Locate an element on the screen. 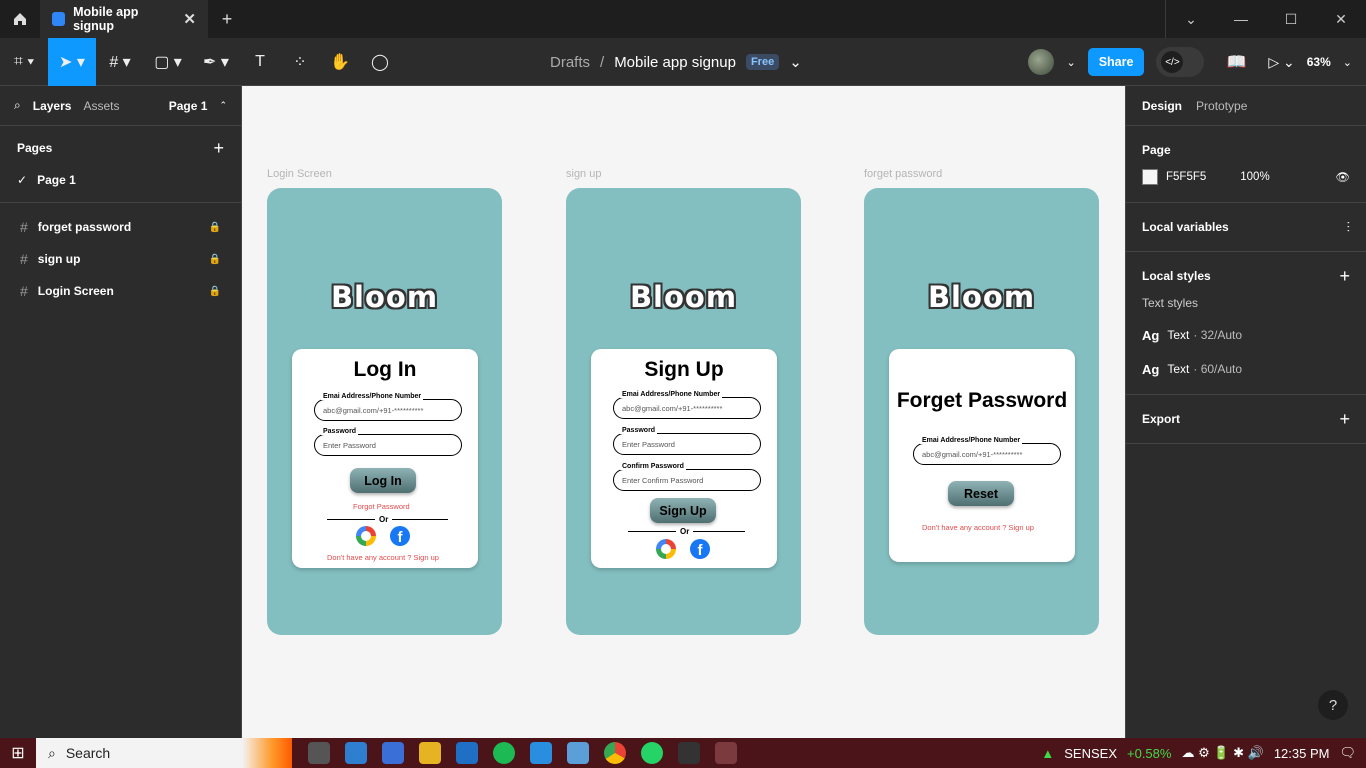 This screenshot has height=768, width=1366. frame-label: Login Screen is located at coordinates (299, 174).